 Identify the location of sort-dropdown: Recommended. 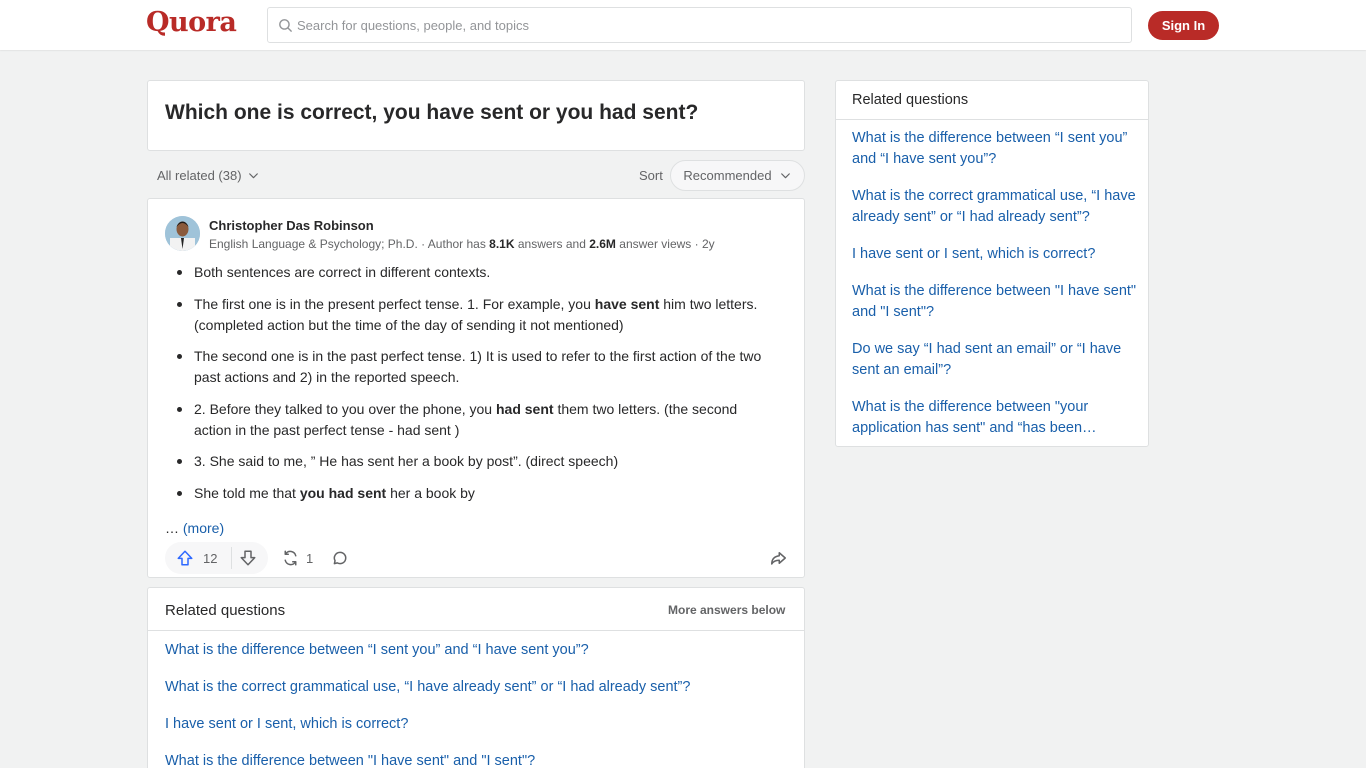
(737, 175).